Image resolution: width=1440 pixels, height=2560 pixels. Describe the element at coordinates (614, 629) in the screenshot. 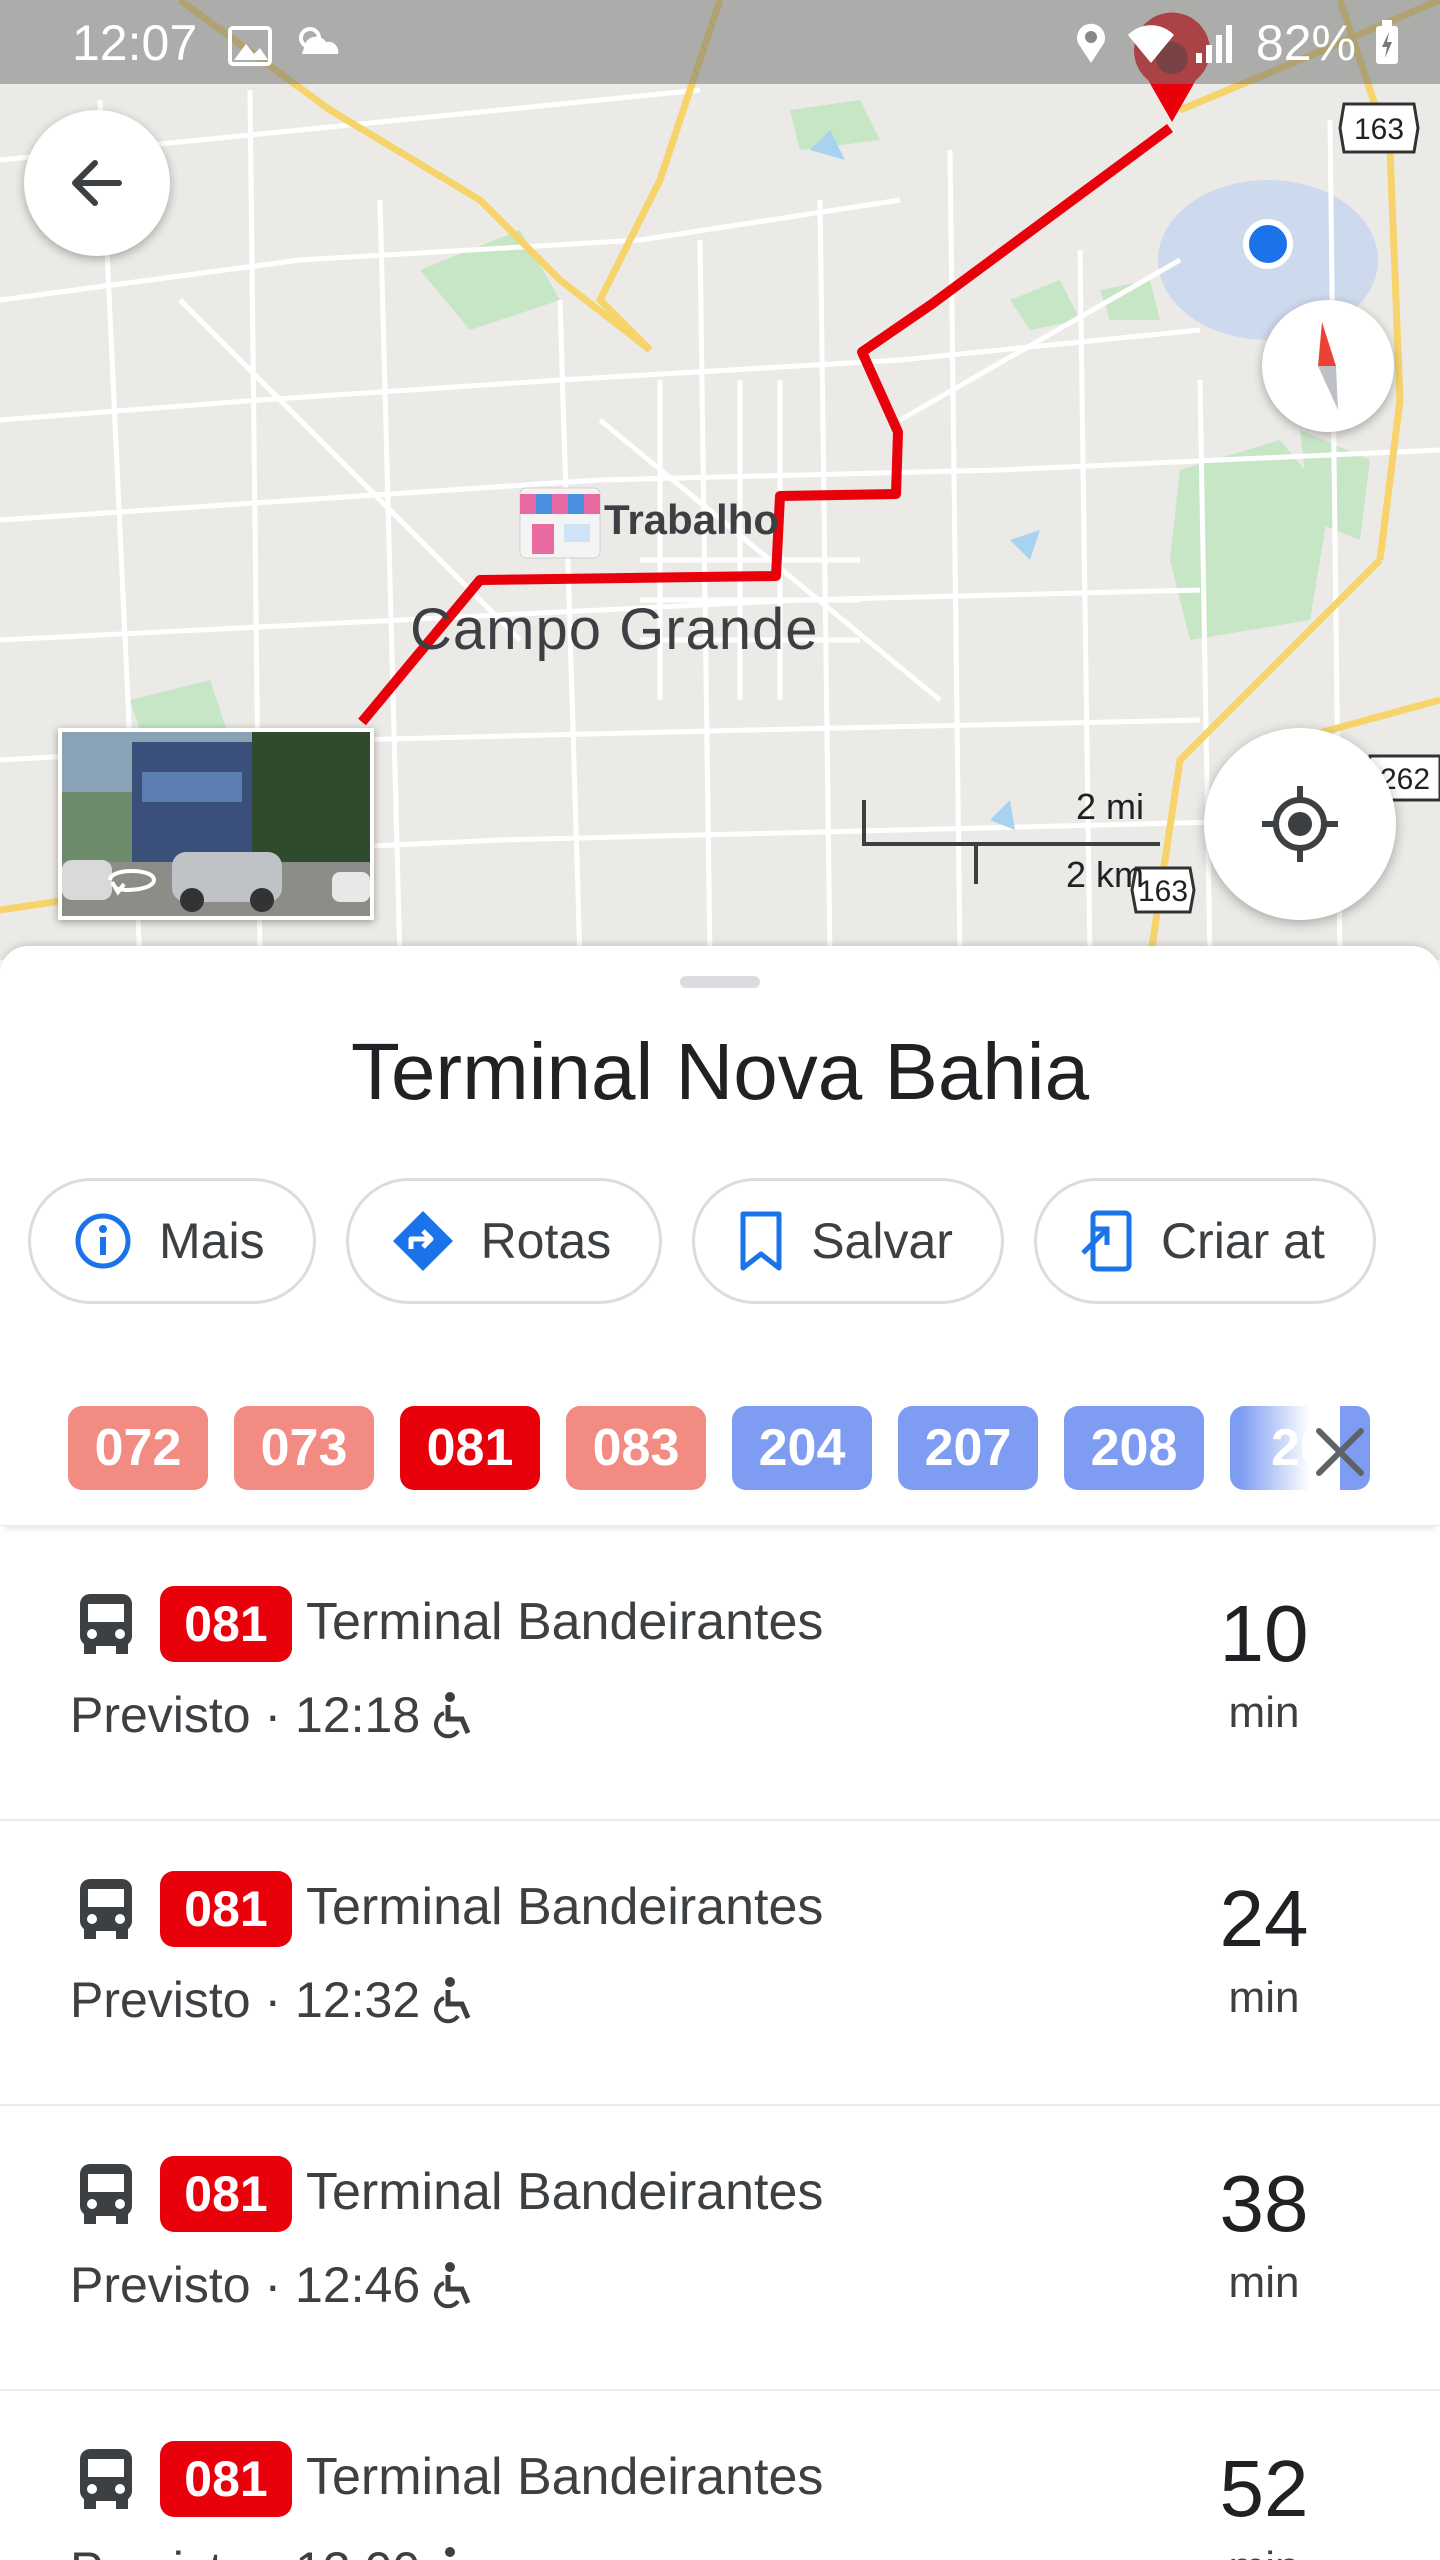

I see `city-label: Campo Grande` at that location.